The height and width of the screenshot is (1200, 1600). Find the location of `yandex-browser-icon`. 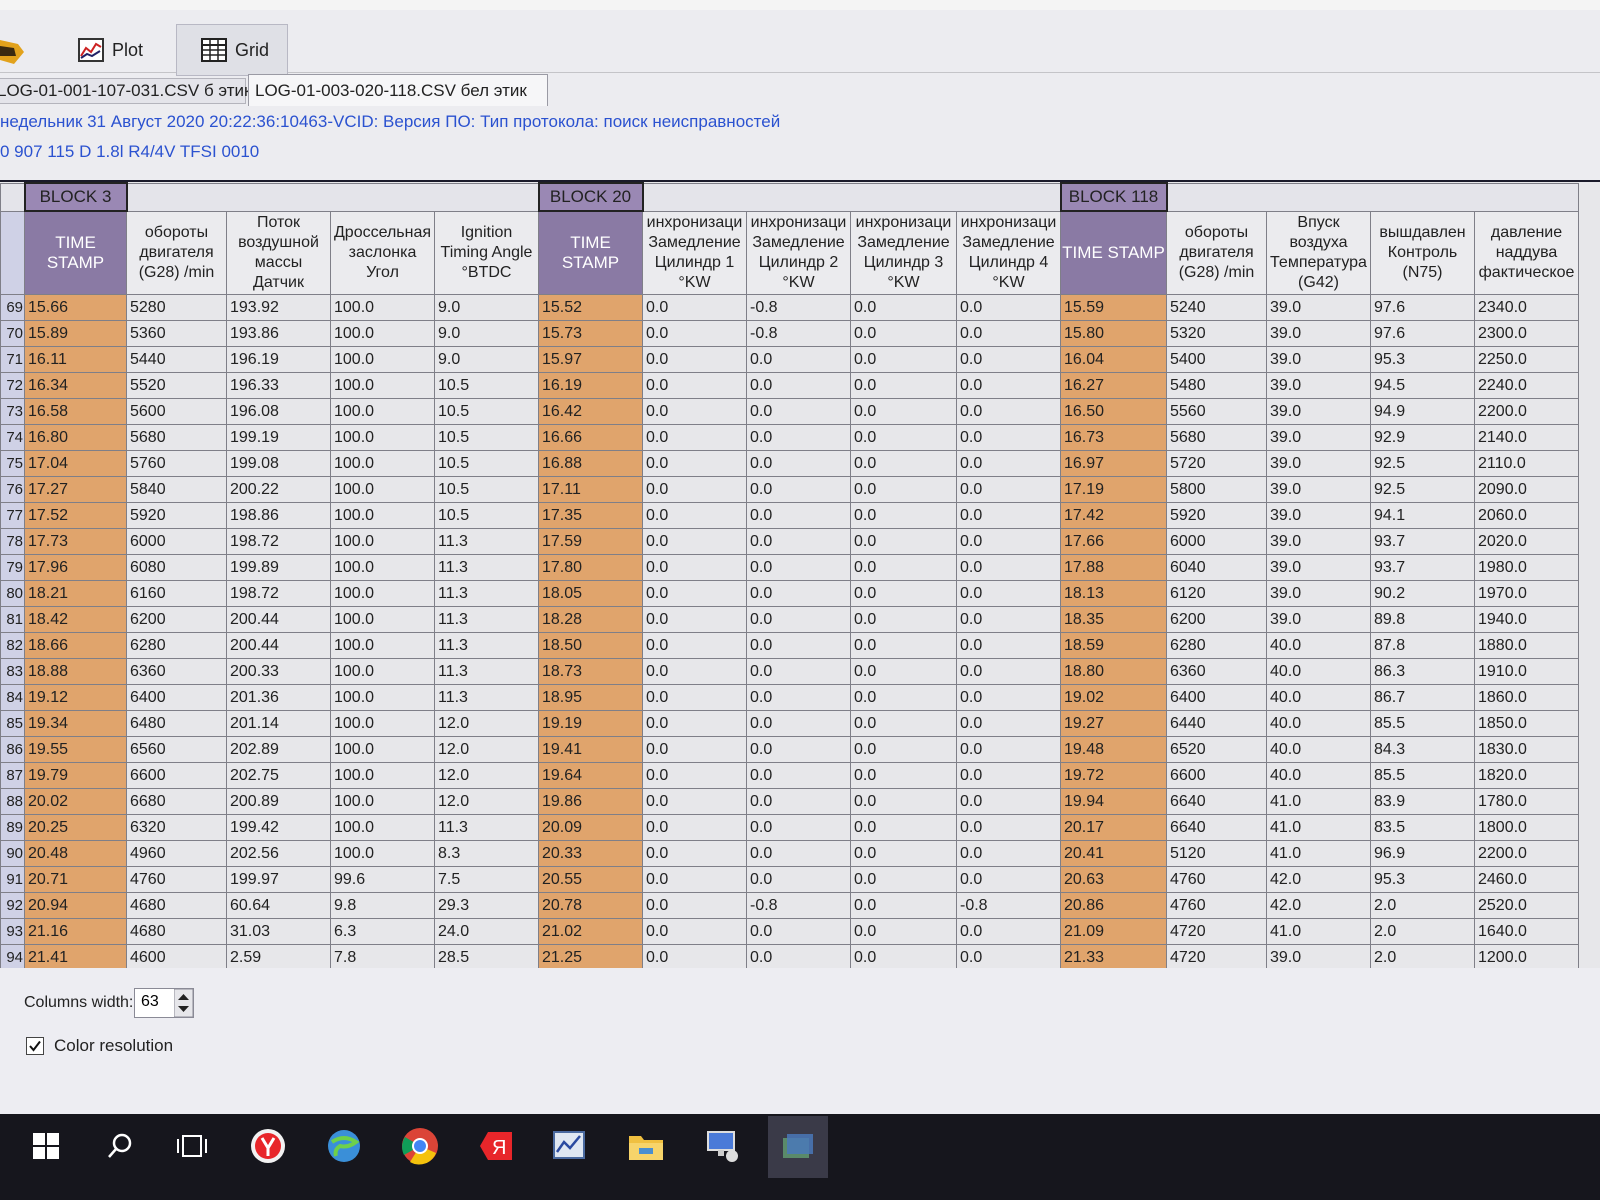

yandex-browser-icon is located at coordinates (268, 1146).